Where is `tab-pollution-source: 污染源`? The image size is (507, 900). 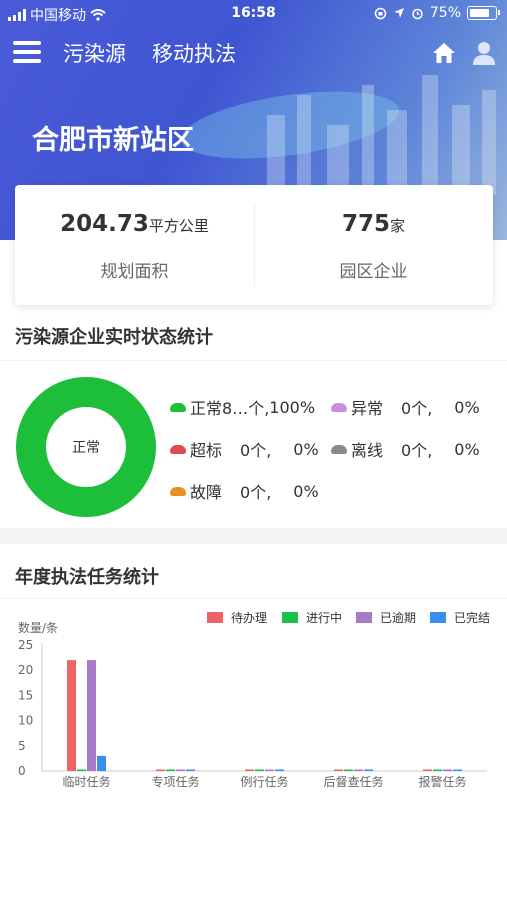
tab-pollution-source: 污染源 is located at coordinates (94, 53).